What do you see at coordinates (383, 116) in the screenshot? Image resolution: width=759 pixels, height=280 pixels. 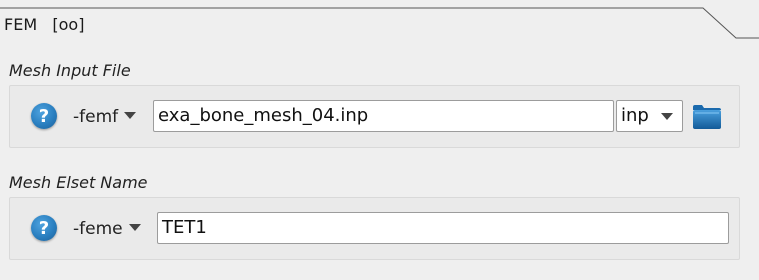 I see `mesh-input-file-field: exa_bone_mesh_04.inp` at bounding box center [383, 116].